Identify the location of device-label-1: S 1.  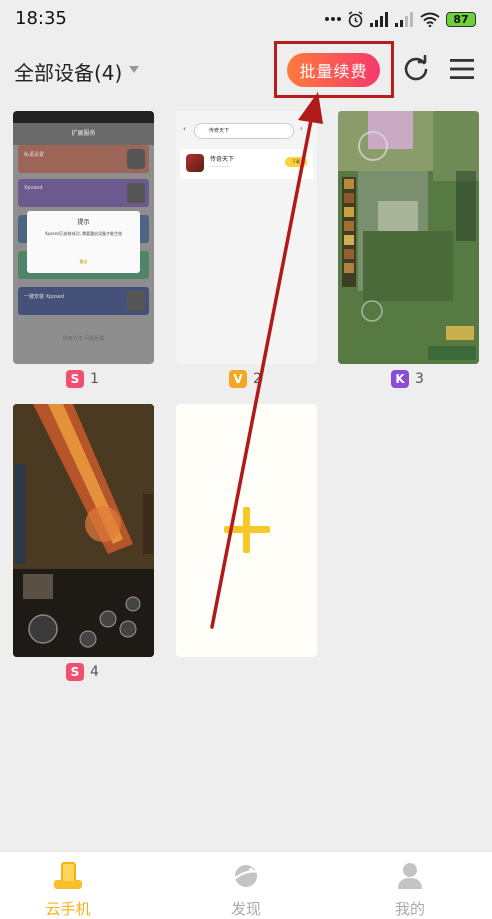
(82, 379).